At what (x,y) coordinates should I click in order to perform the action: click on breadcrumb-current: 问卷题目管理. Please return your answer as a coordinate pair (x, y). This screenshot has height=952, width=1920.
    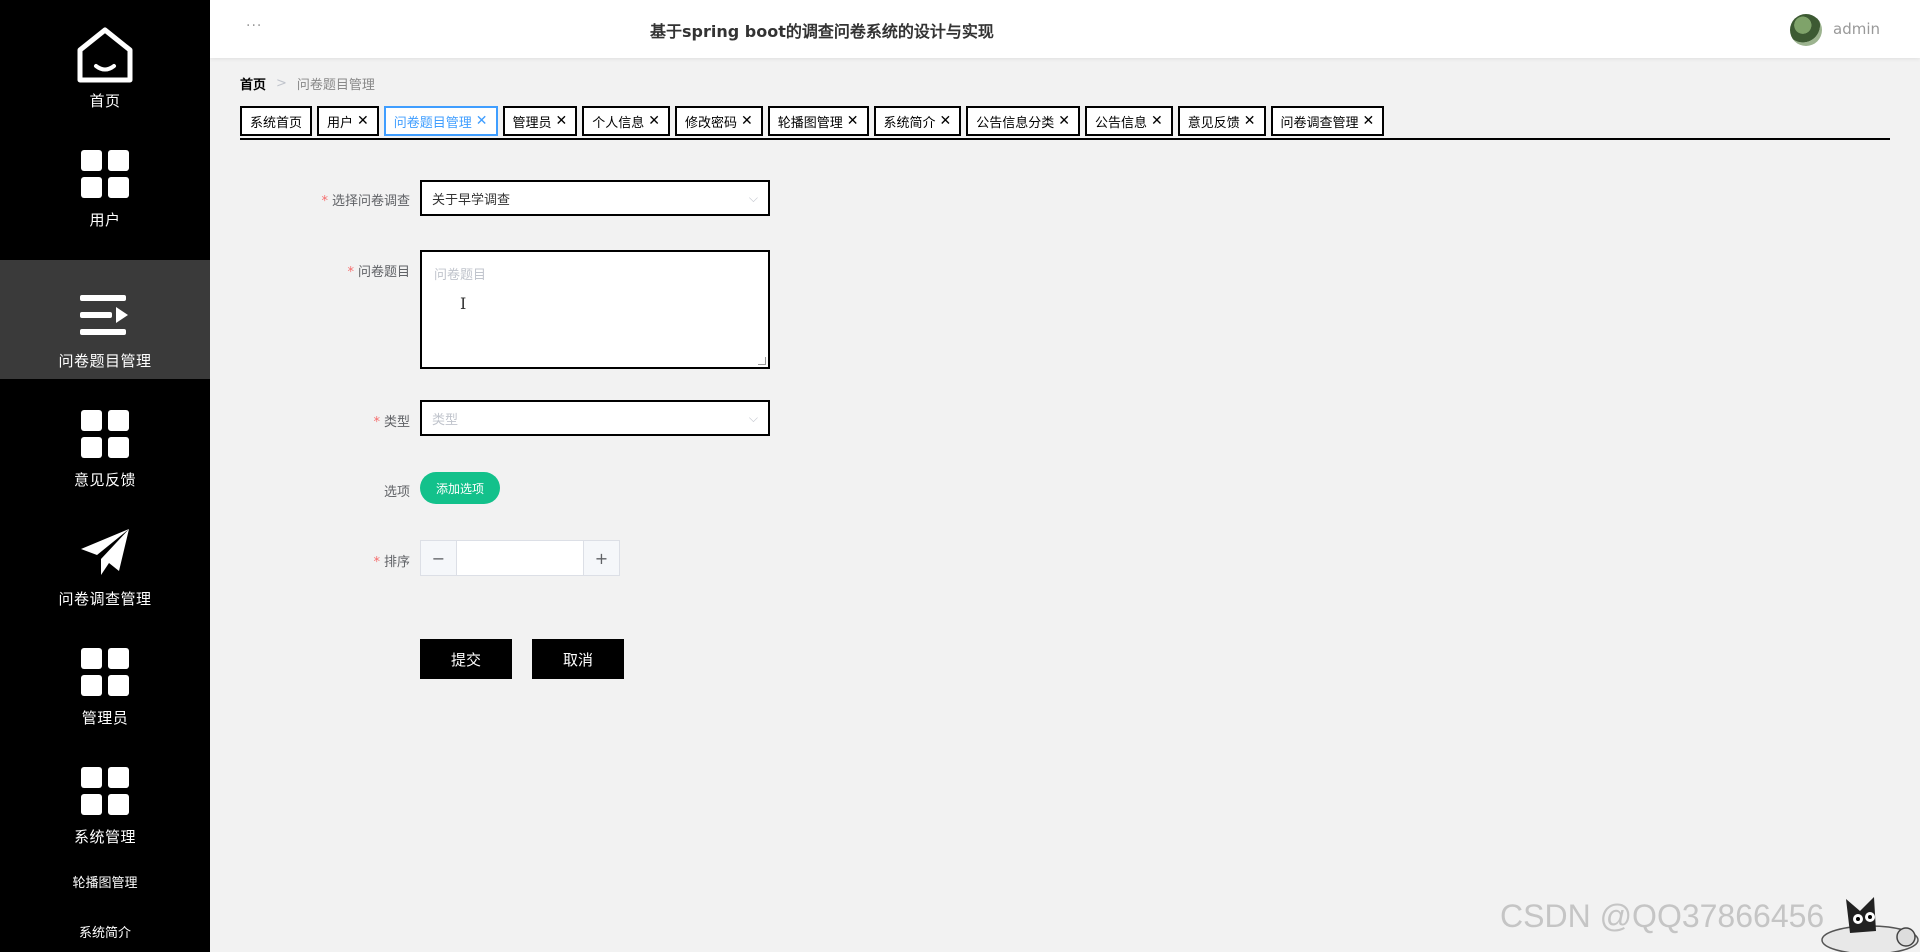
    Looking at the image, I should click on (335, 85).